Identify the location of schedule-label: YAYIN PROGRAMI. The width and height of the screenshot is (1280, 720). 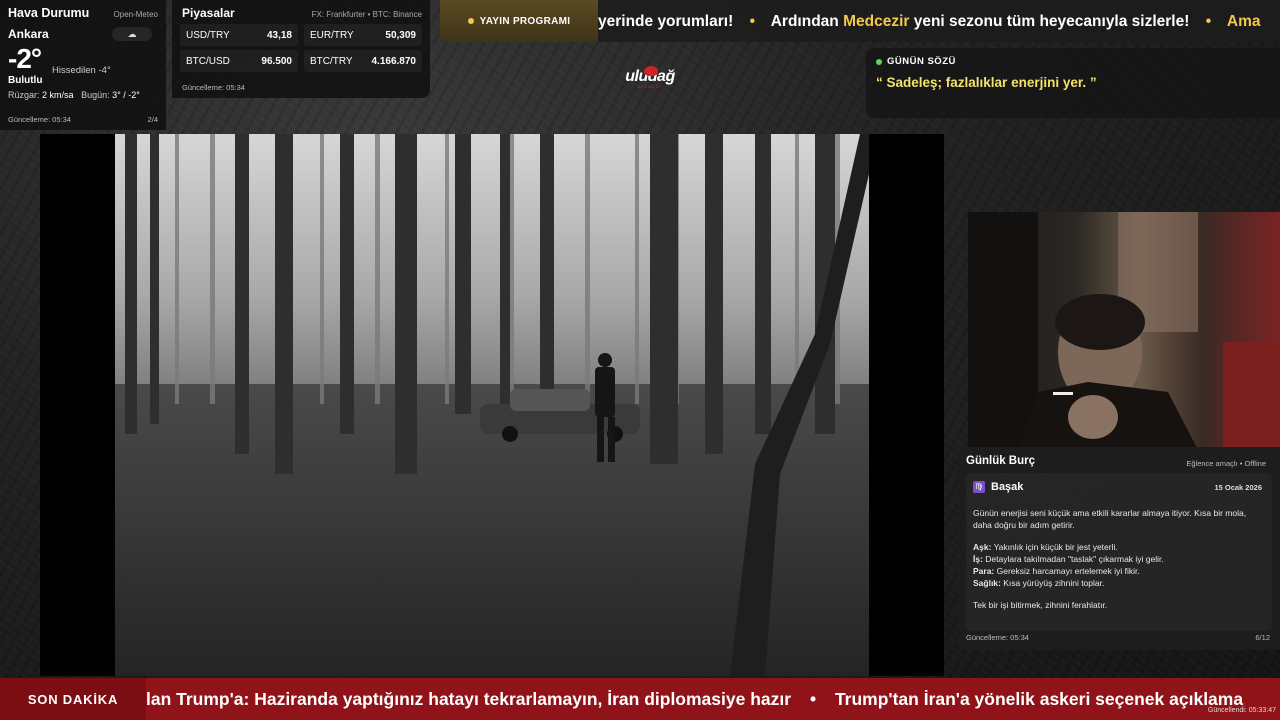
(525, 21).